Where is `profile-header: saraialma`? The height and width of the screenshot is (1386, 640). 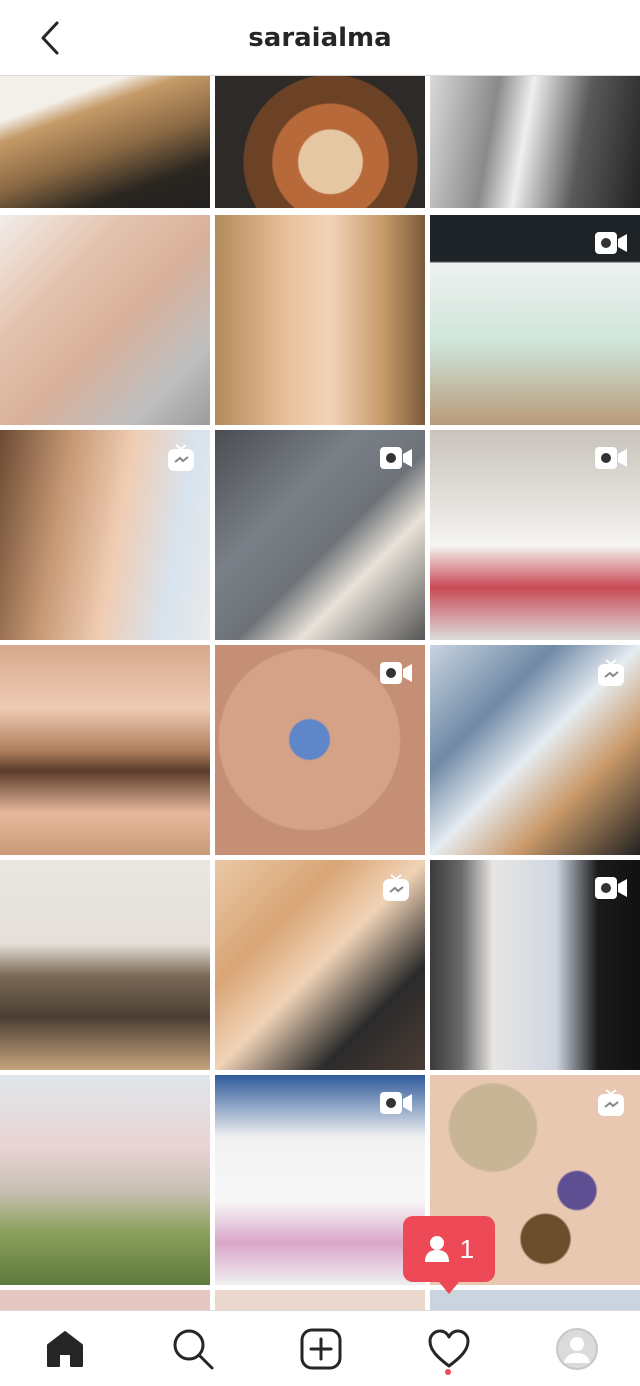
profile-header: saraialma is located at coordinates (320, 38).